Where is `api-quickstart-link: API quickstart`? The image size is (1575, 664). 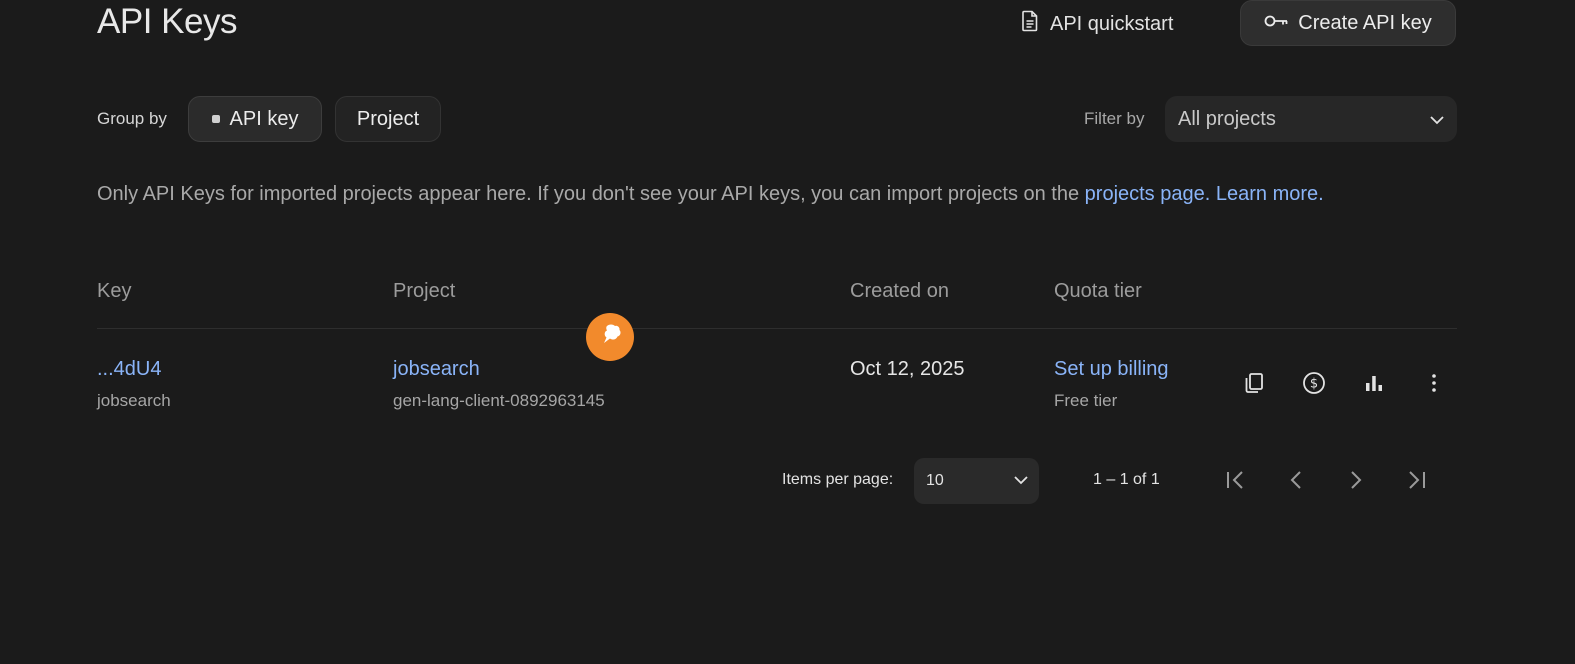
api-quickstart-link: API quickstart is located at coordinates (1096, 24).